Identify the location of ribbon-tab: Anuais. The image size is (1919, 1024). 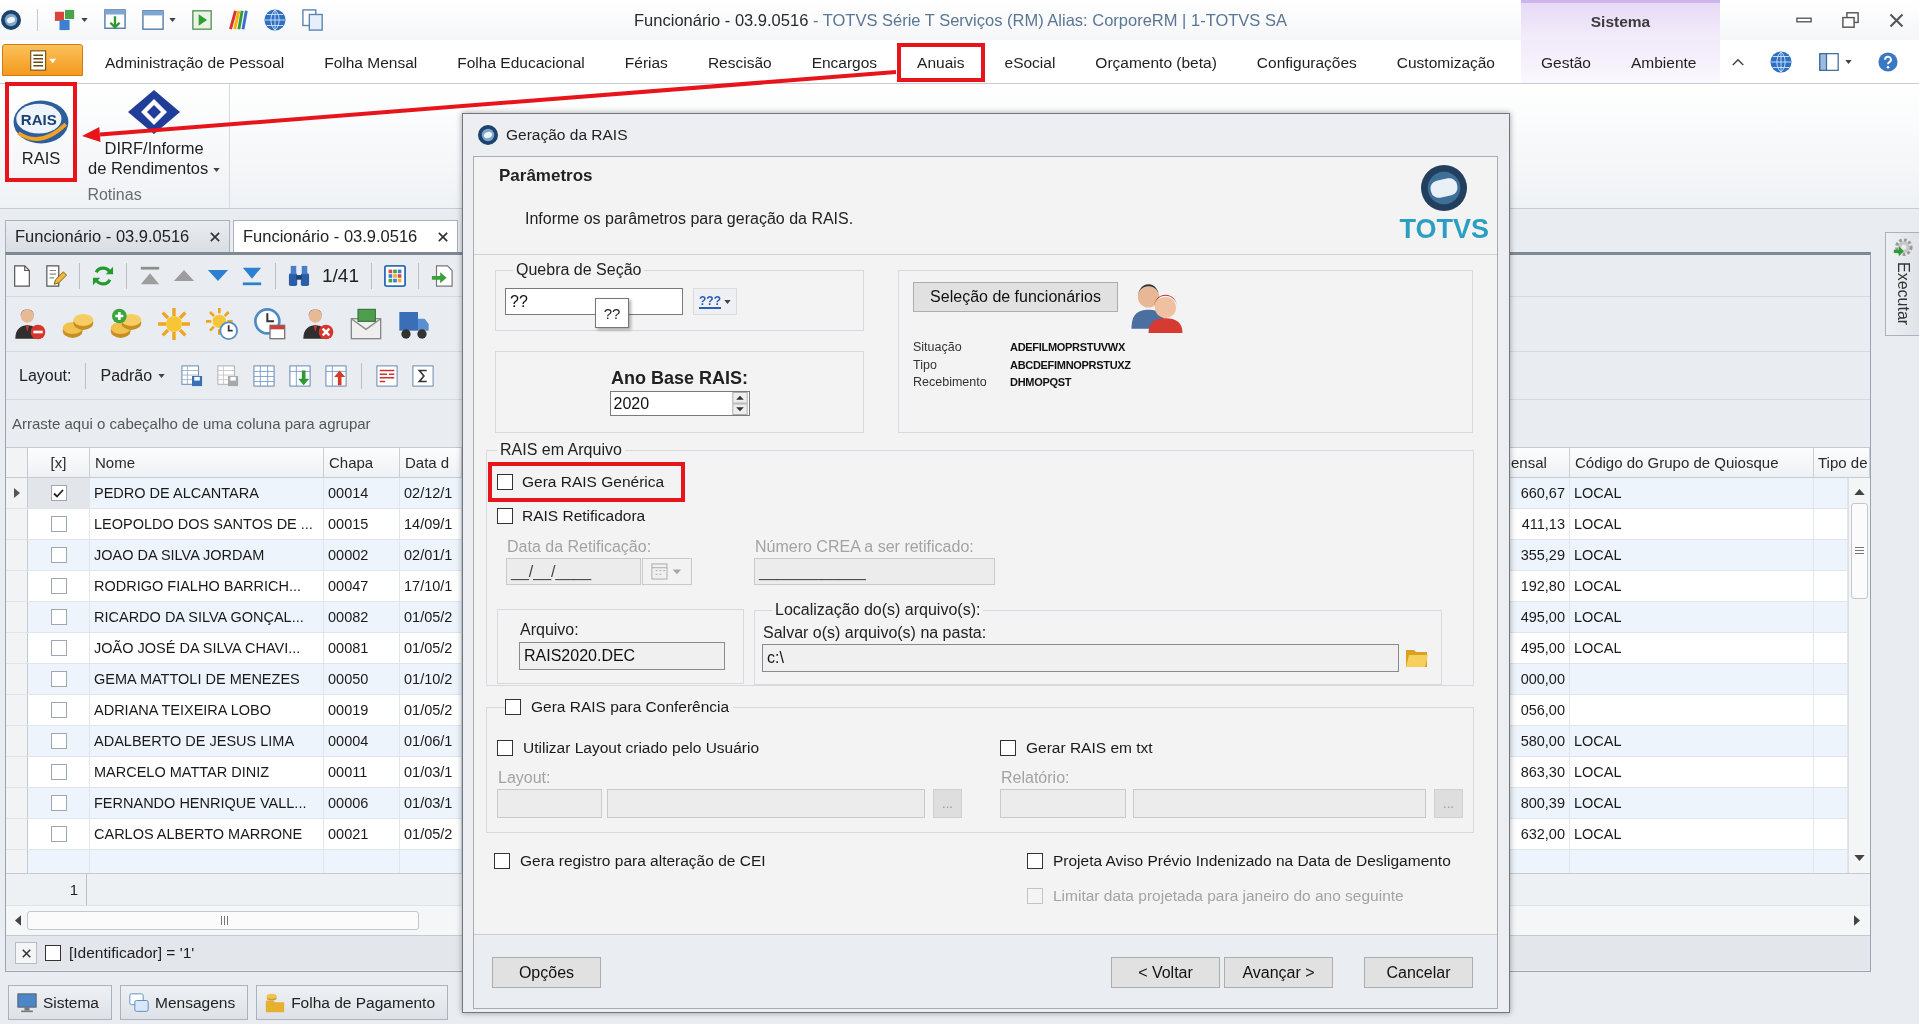
(941, 62).